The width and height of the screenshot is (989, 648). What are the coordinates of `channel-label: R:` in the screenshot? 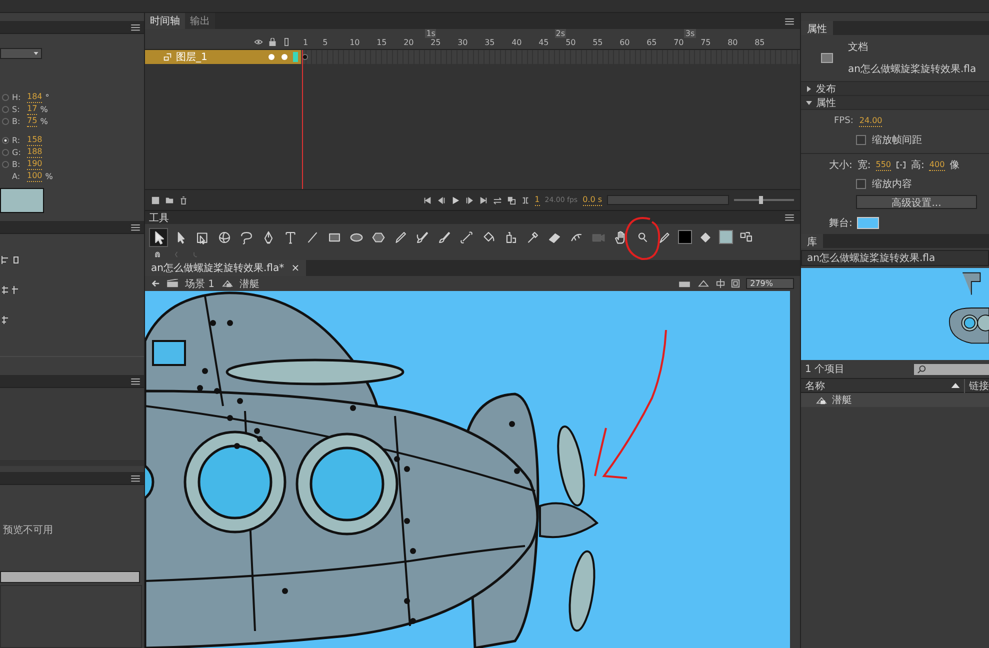 It's located at (17, 140).